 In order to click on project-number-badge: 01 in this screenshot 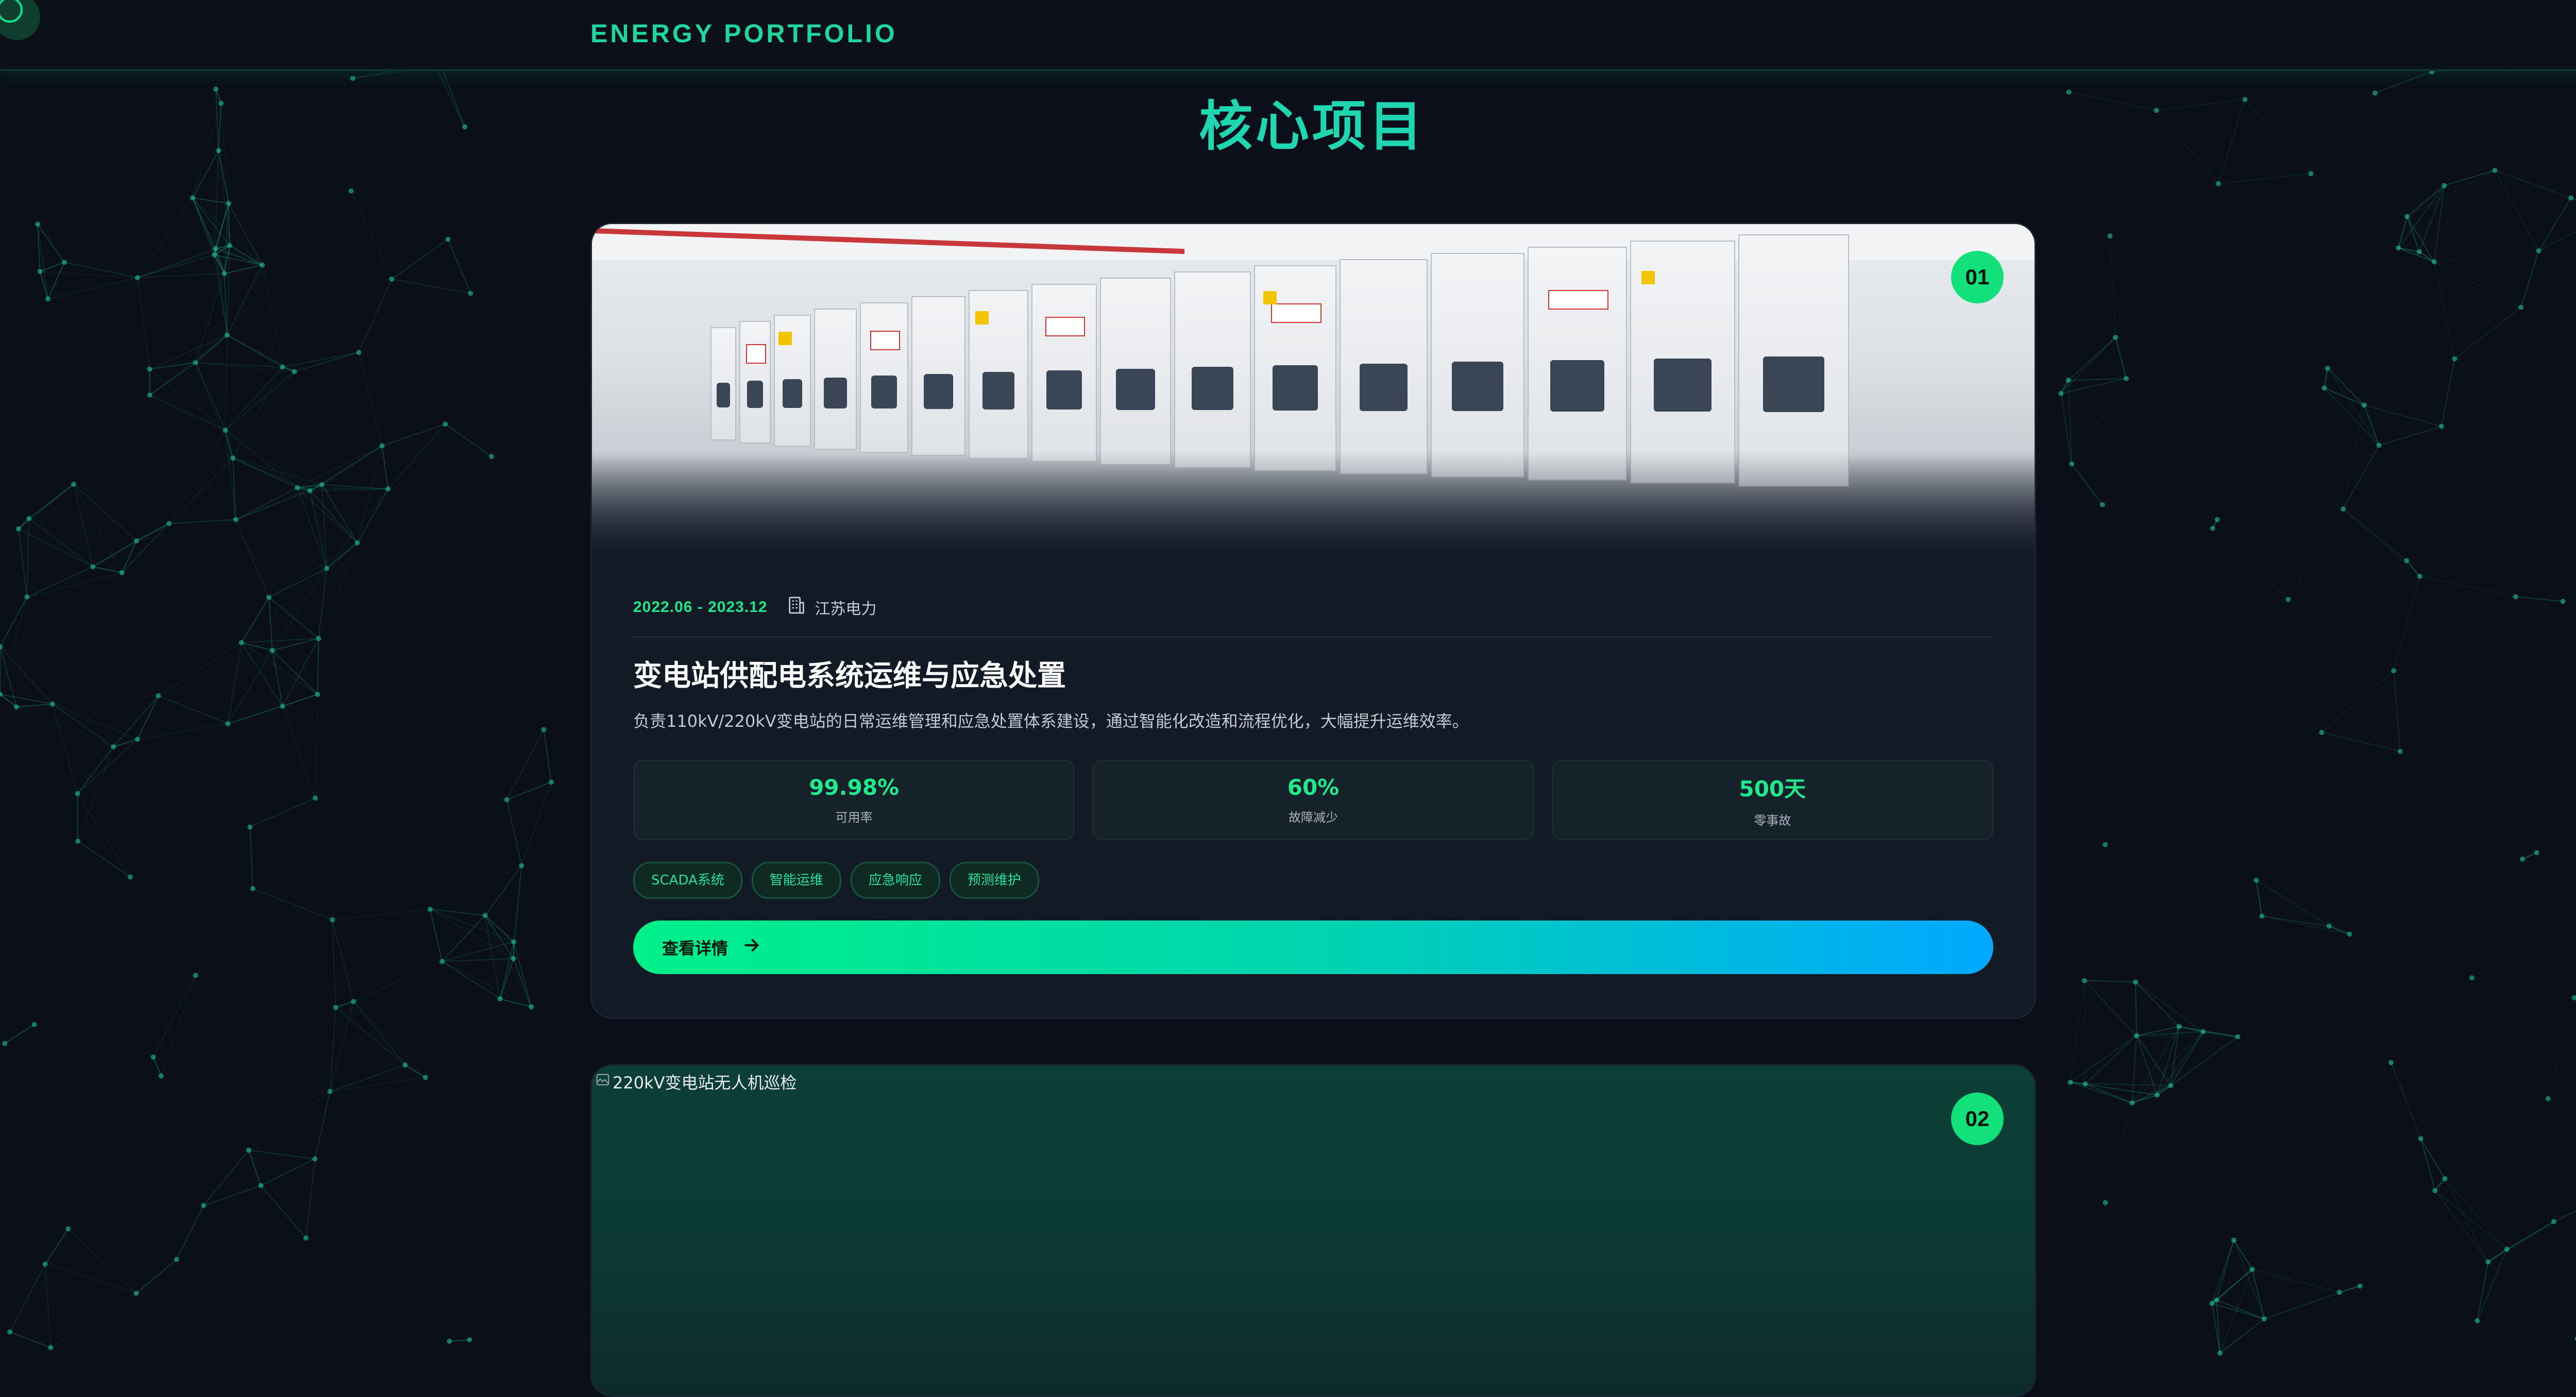, I will do `click(1977, 277)`.